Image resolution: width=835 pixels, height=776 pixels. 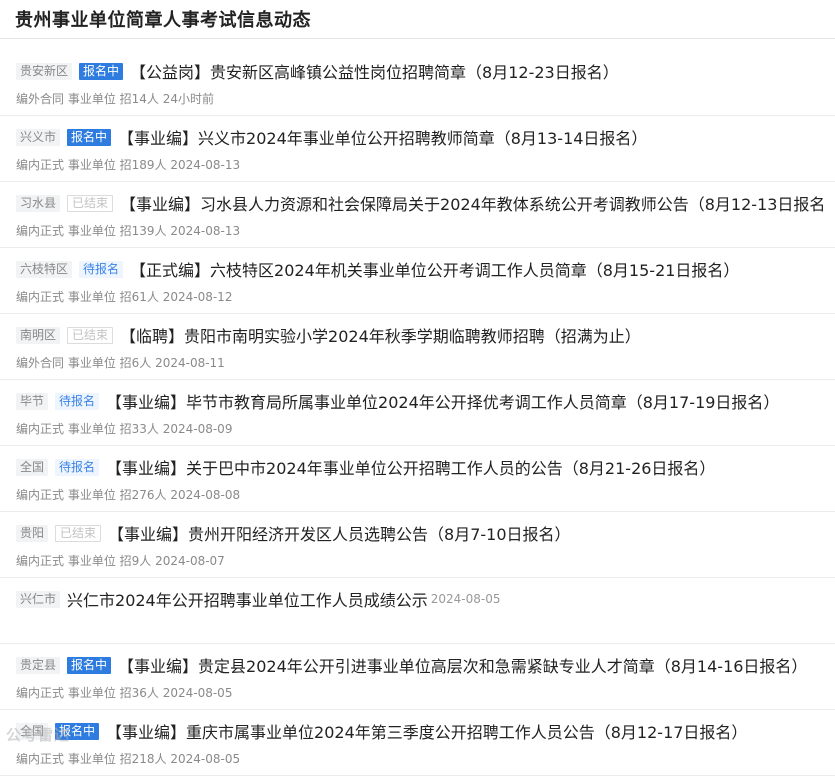 I want to click on region-tag: 兴义市, so click(x=38, y=137).